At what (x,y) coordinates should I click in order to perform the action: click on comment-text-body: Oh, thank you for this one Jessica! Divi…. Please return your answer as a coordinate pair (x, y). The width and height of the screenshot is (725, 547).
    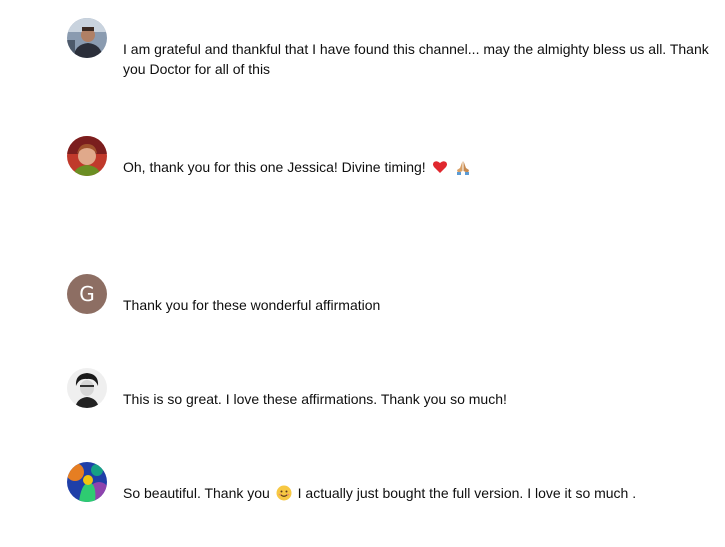
    Looking at the image, I should click on (274, 167).